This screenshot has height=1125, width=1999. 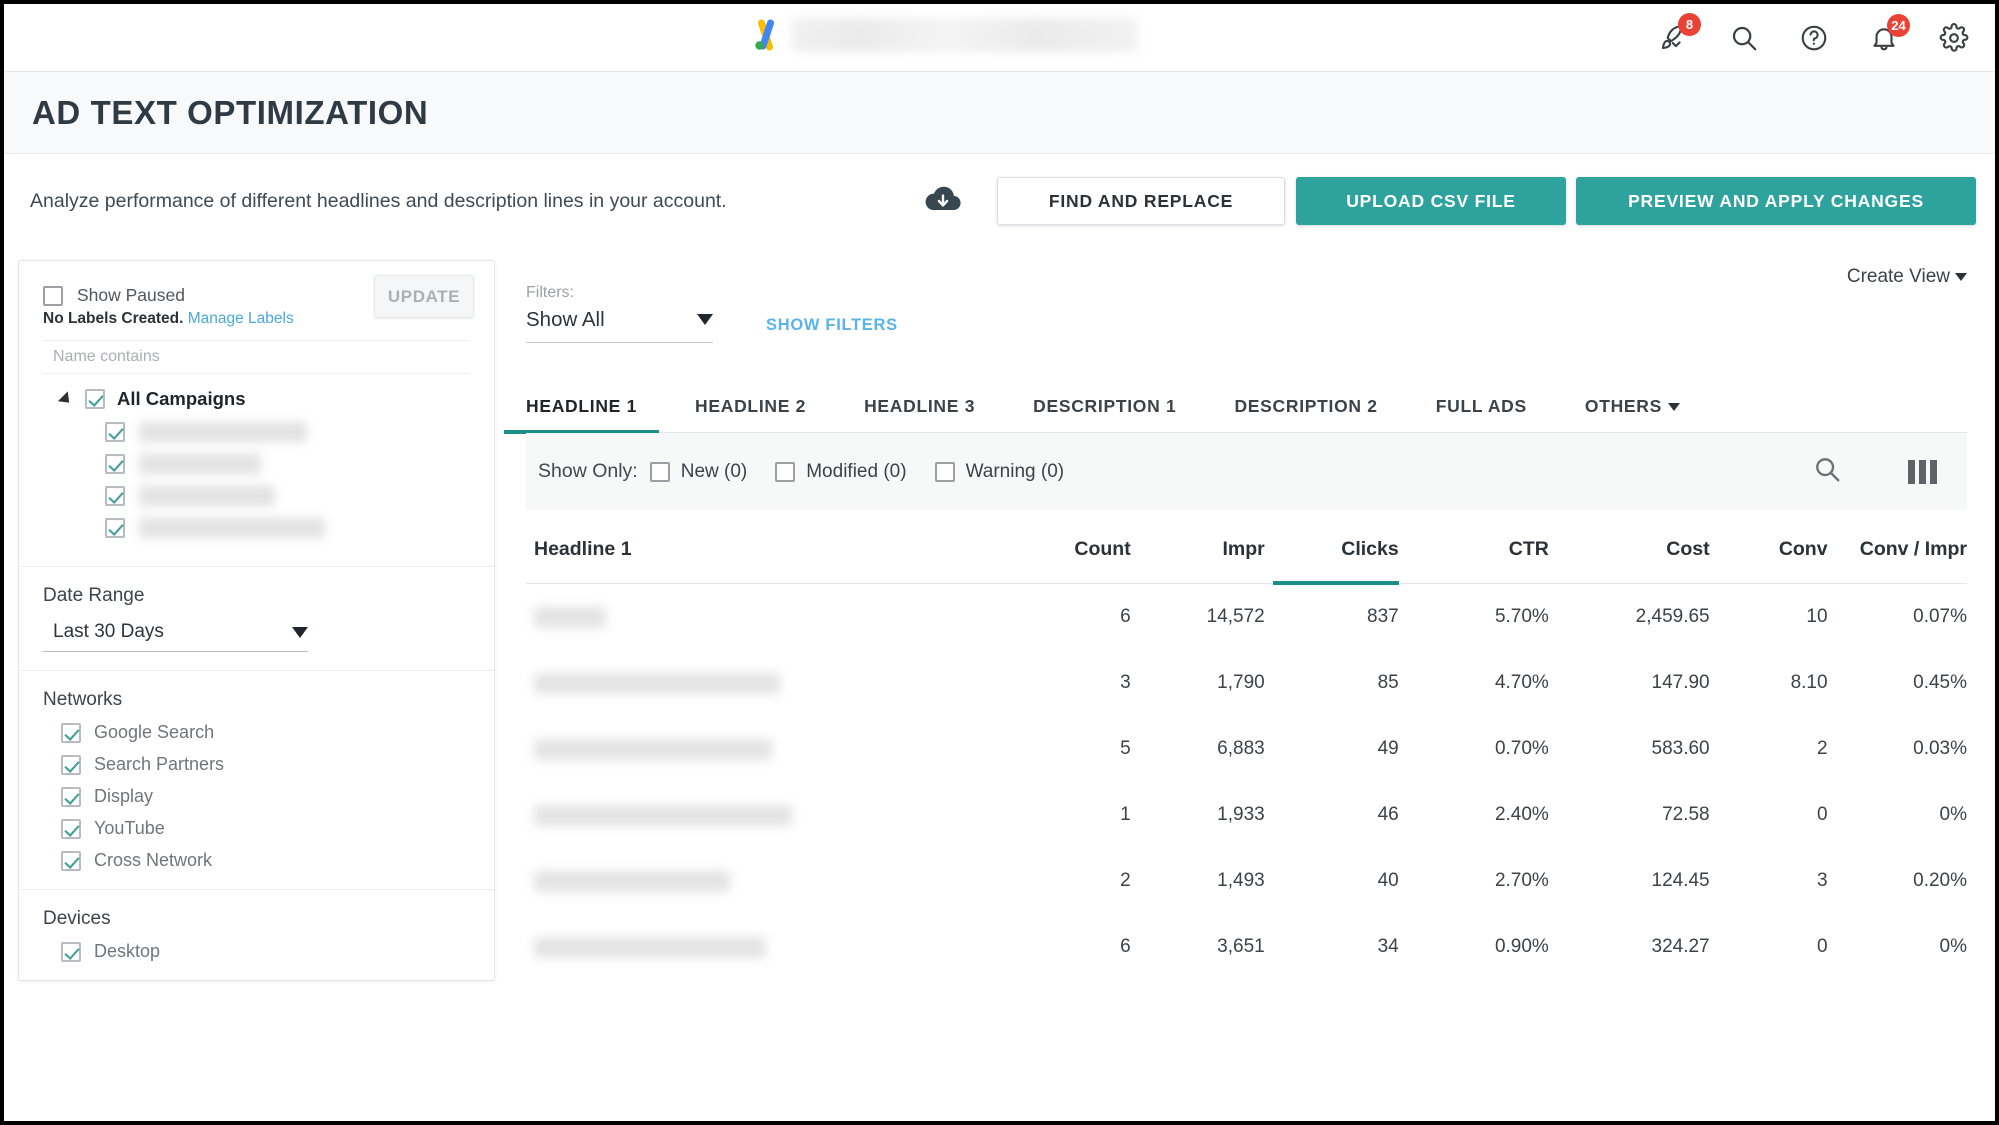 I want to click on column-header-headline: Headline 1, so click(x=757, y=547).